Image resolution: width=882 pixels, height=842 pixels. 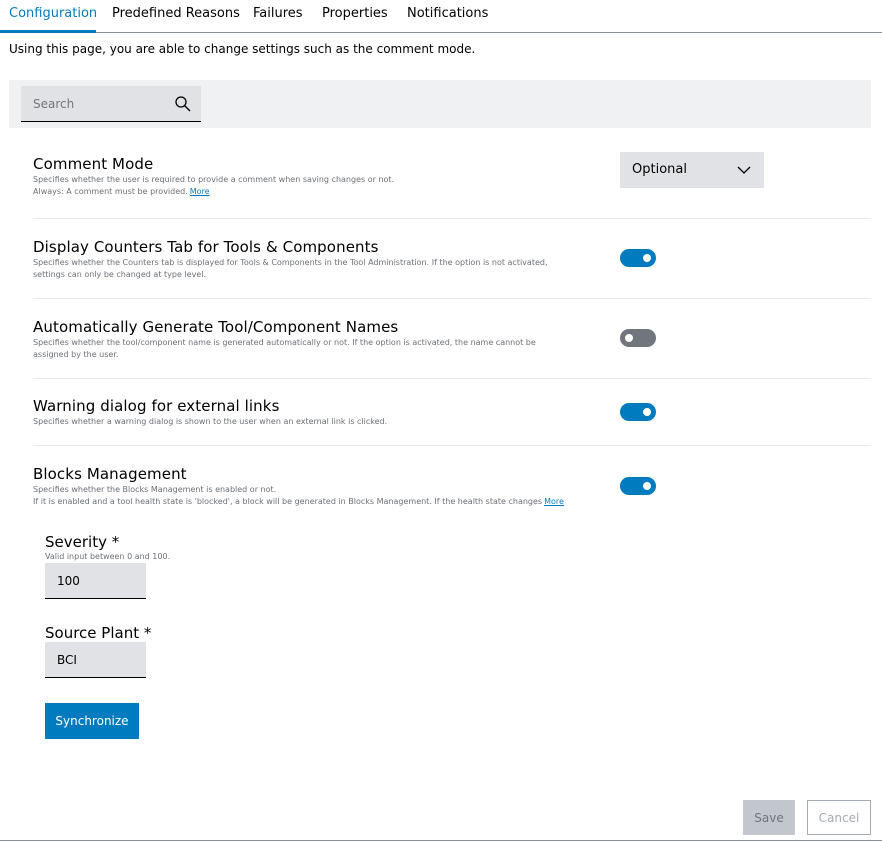 I want to click on tab-notifications: Notifications, so click(x=447, y=13).